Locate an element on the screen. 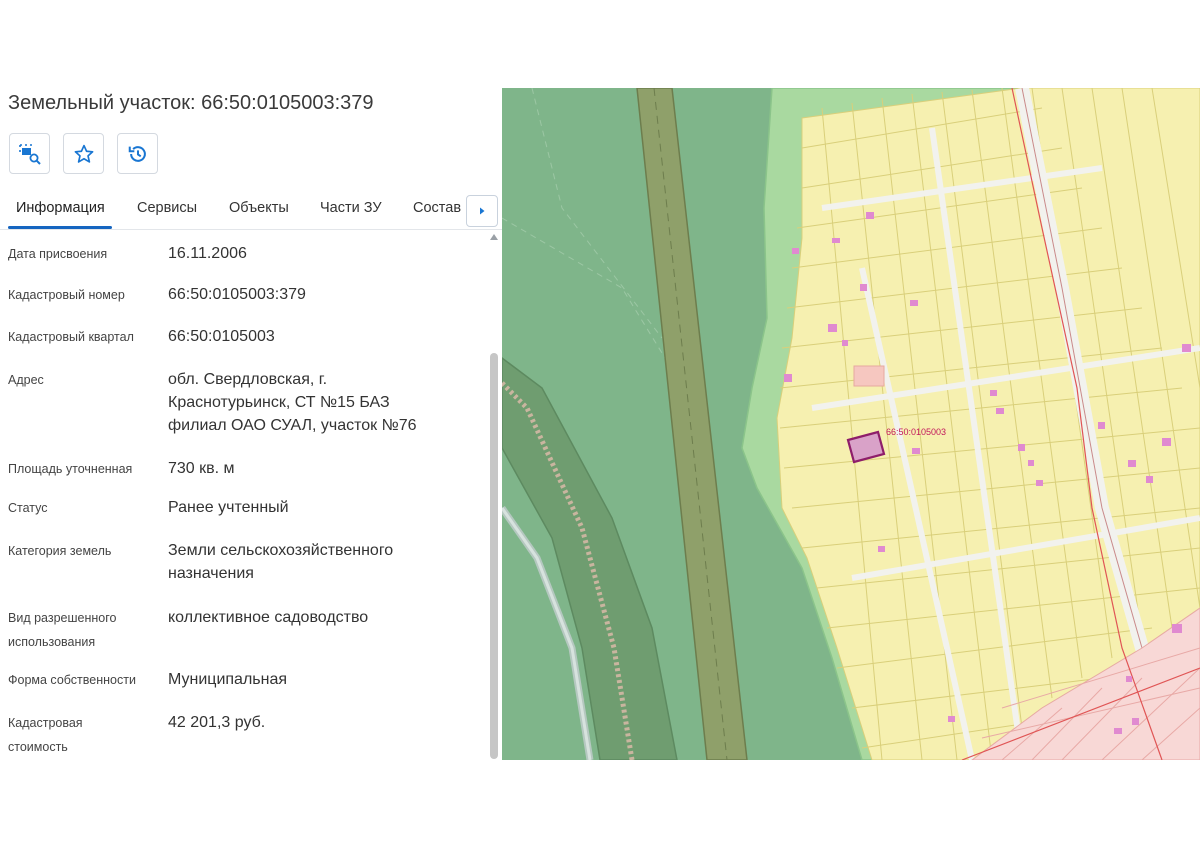 The width and height of the screenshot is (1200, 849). field-value: Ранее учтенный is located at coordinates (228, 507).